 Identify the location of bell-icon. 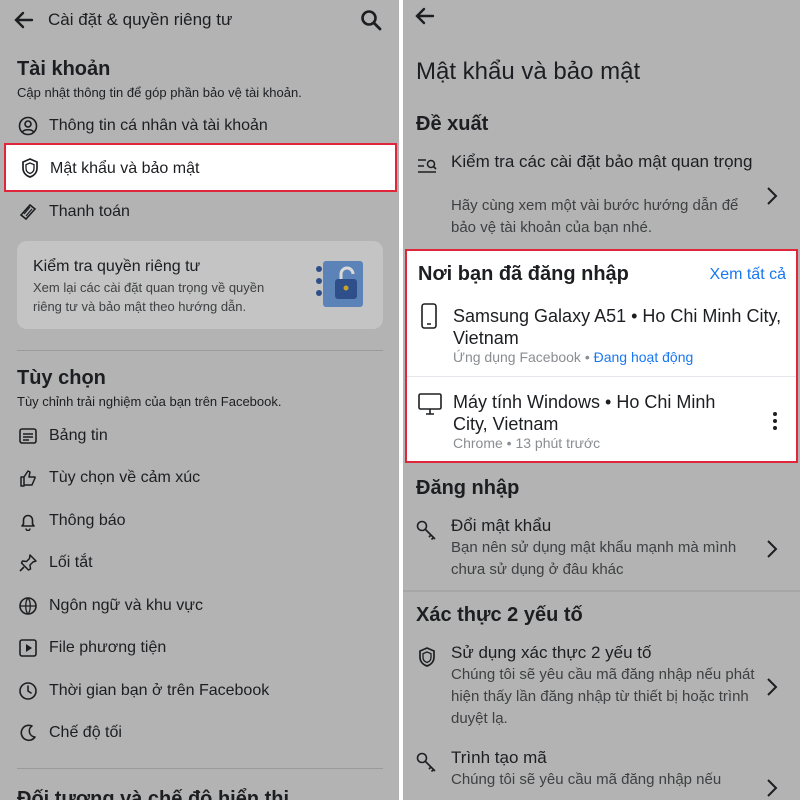
(28, 521).